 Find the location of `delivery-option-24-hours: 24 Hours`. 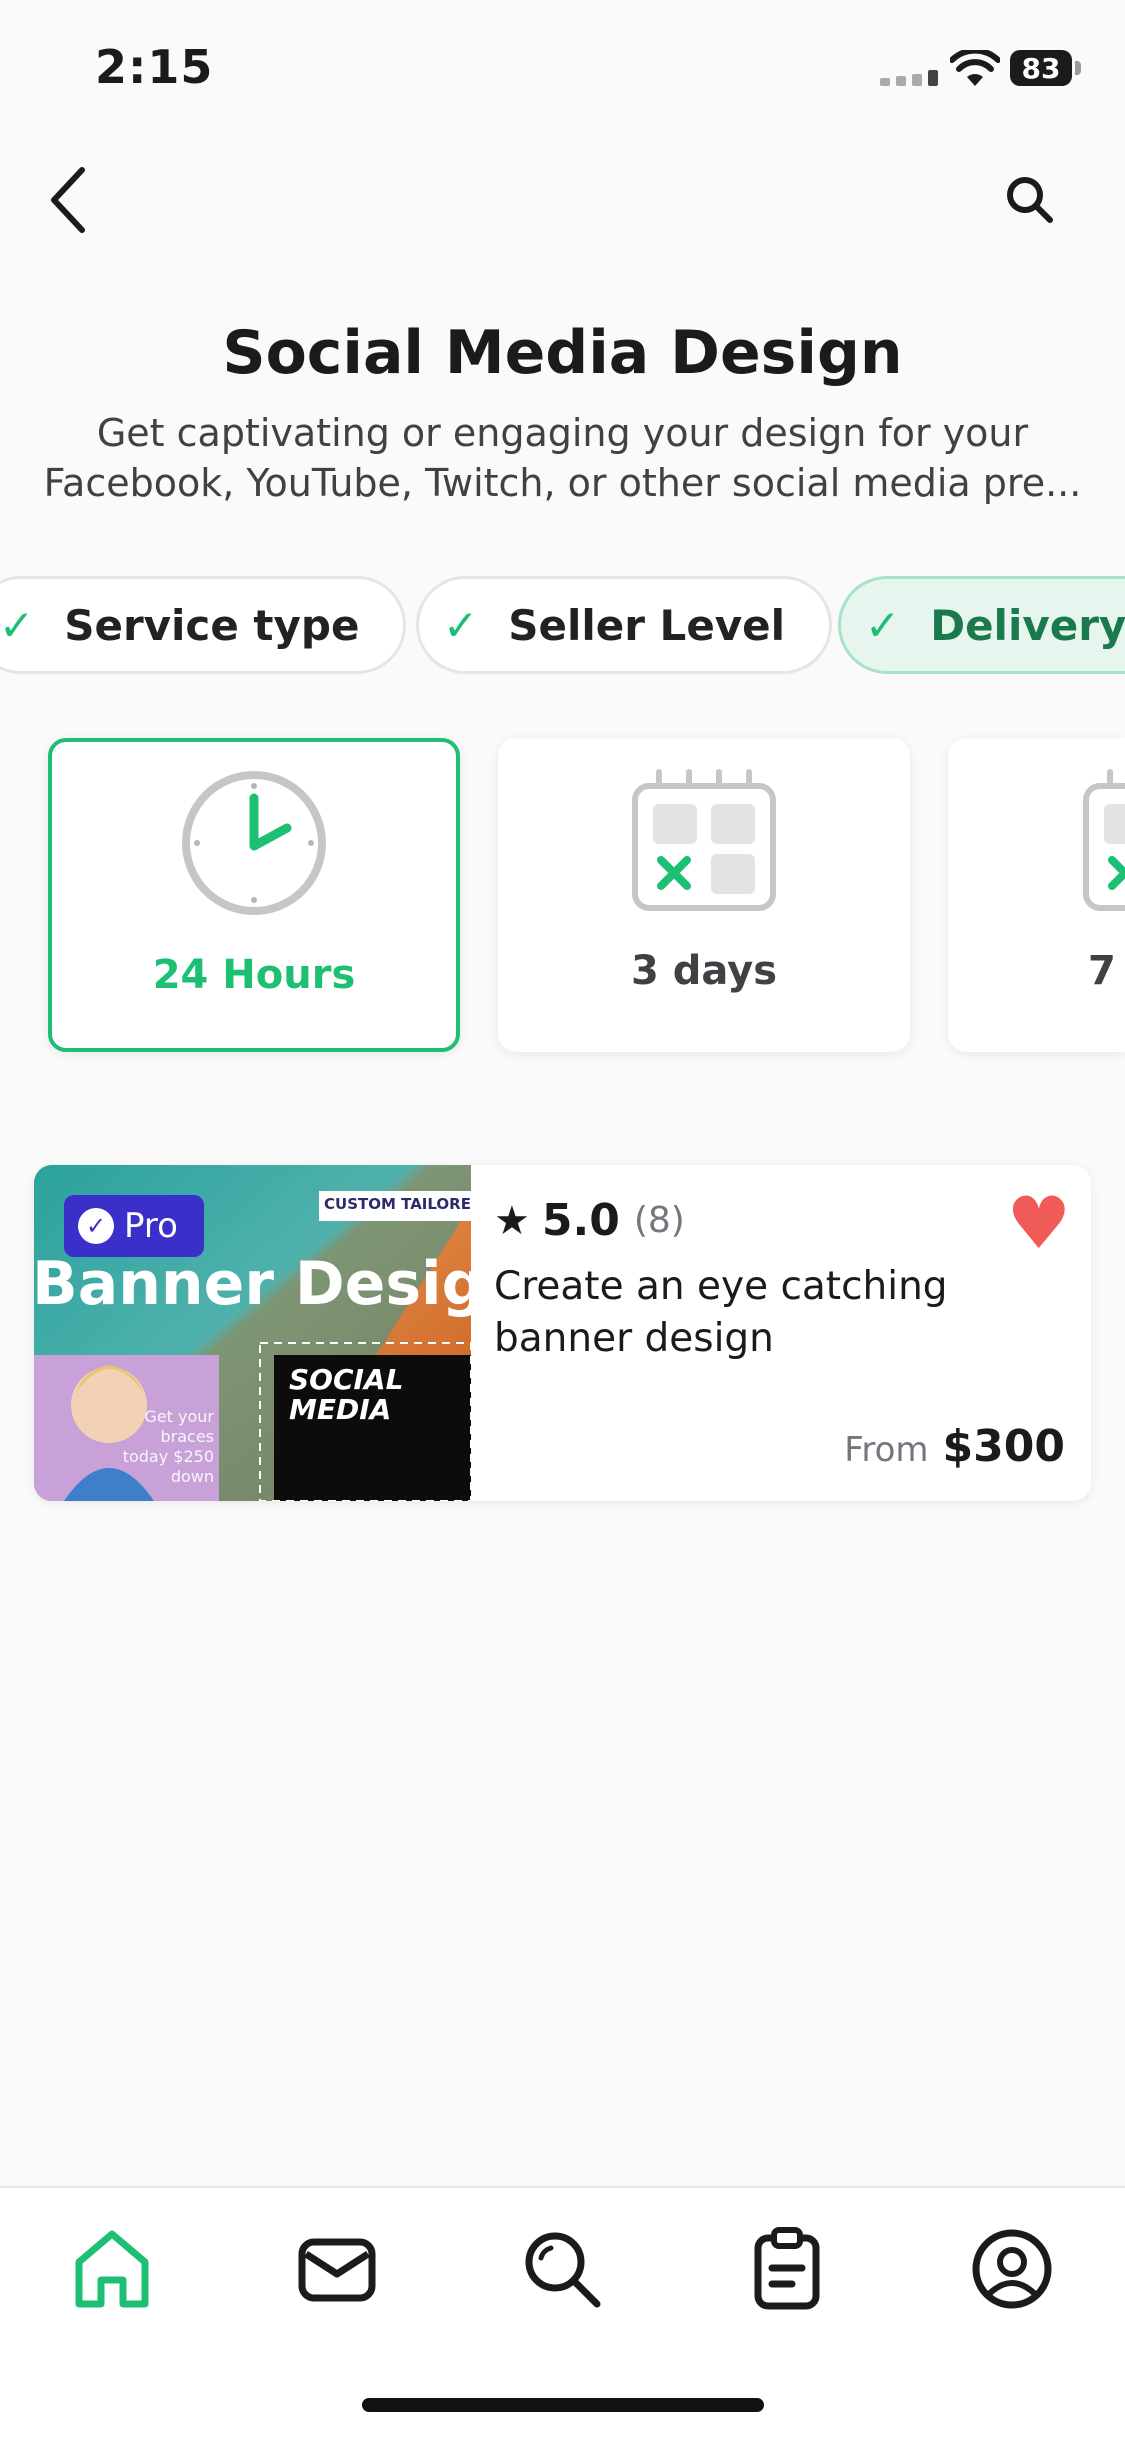

delivery-option-24-hours: 24 Hours is located at coordinates (254, 895).